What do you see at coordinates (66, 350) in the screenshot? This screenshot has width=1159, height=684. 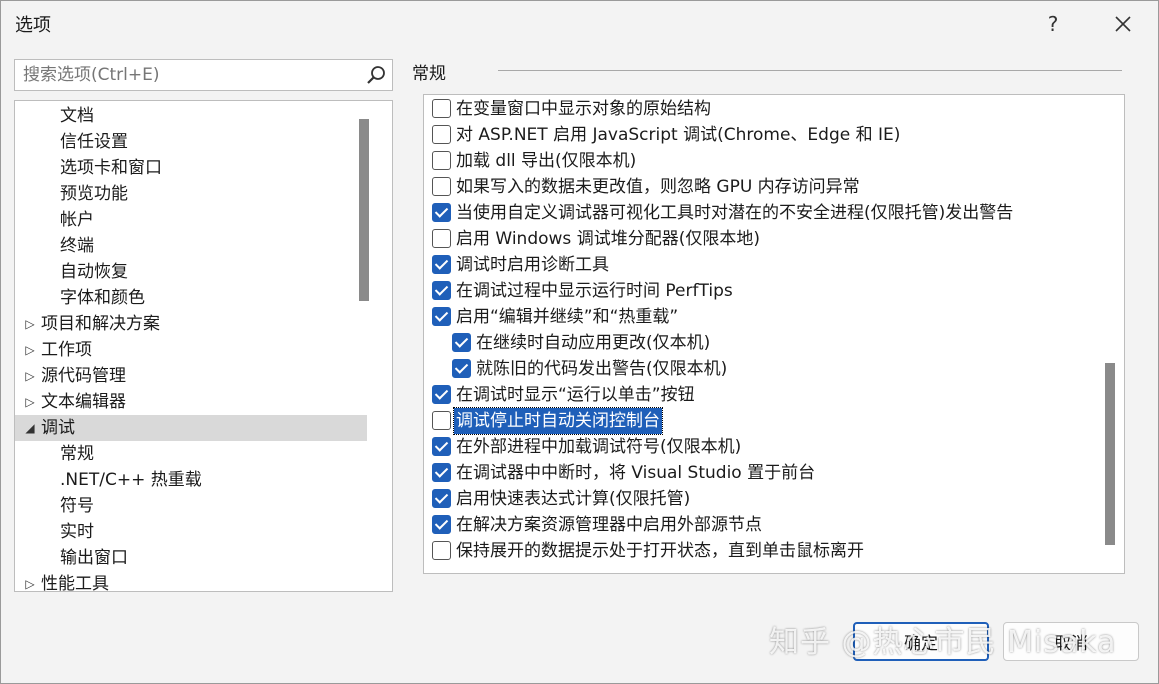 I see `tree-item-label: 工作项` at bounding box center [66, 350].